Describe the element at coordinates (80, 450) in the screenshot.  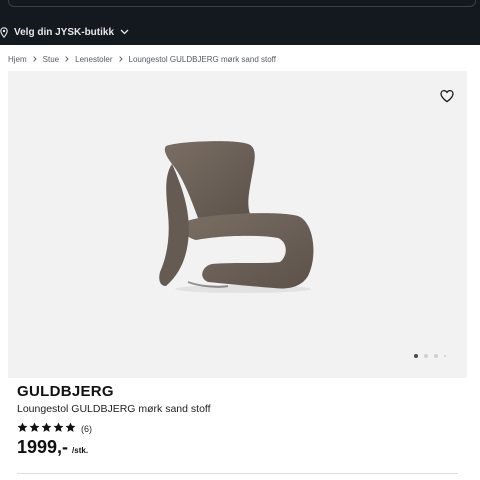
I see `price-unit: /stk.` at that location.